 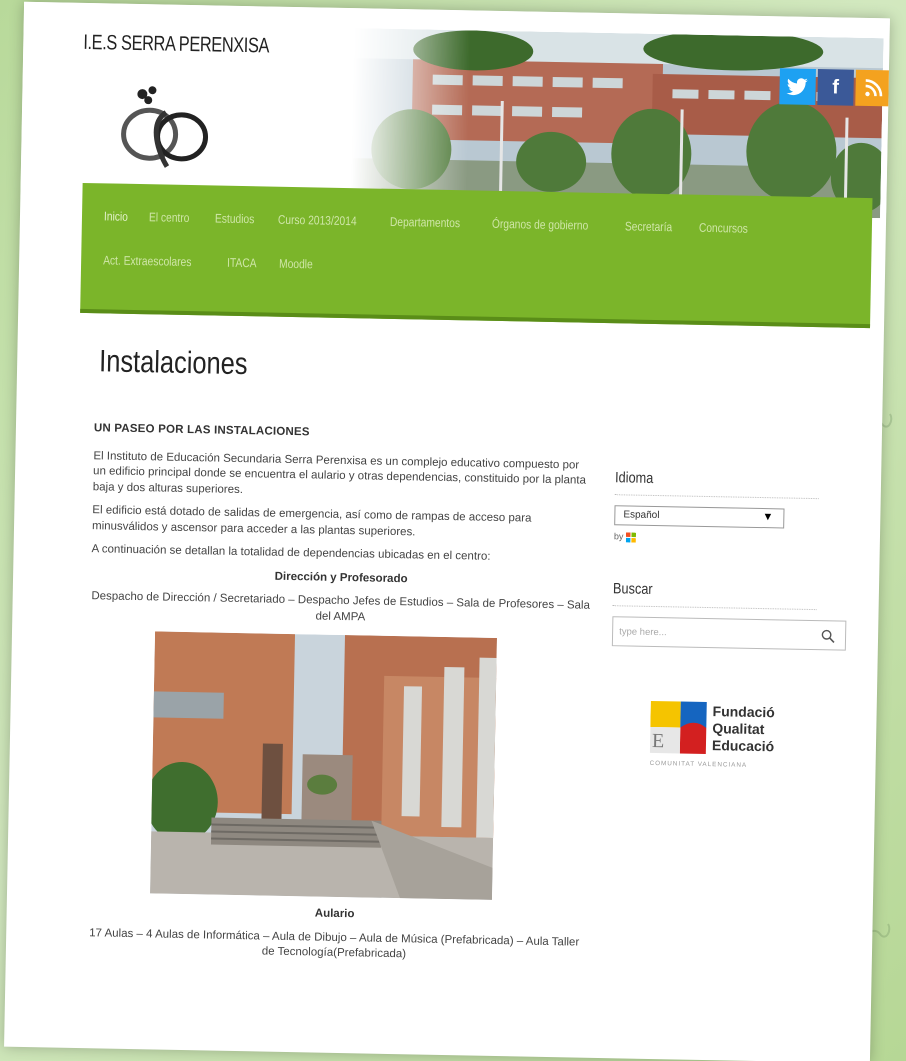 I want to click on site-title: I.E.S SERRA PERENXISA, so click(x=176, y=45).